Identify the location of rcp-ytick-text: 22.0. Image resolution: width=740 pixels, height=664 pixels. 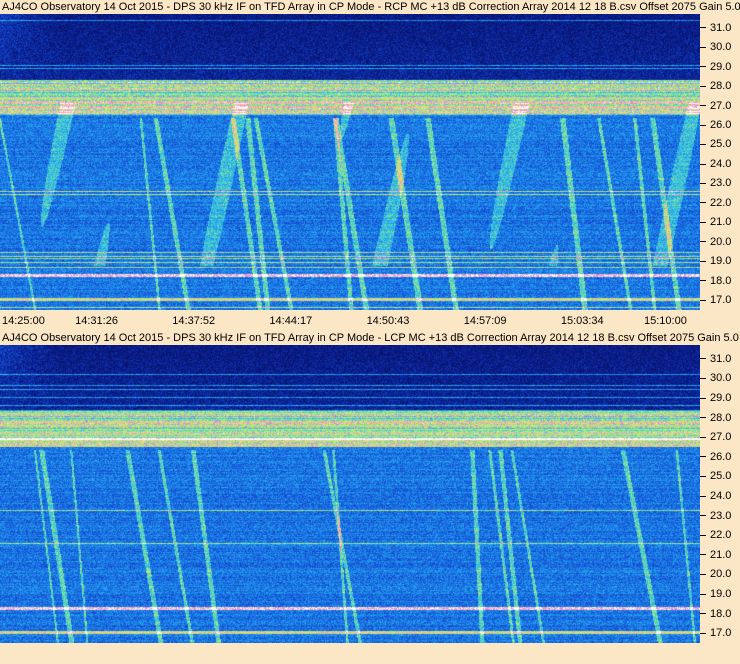
(721, 202).